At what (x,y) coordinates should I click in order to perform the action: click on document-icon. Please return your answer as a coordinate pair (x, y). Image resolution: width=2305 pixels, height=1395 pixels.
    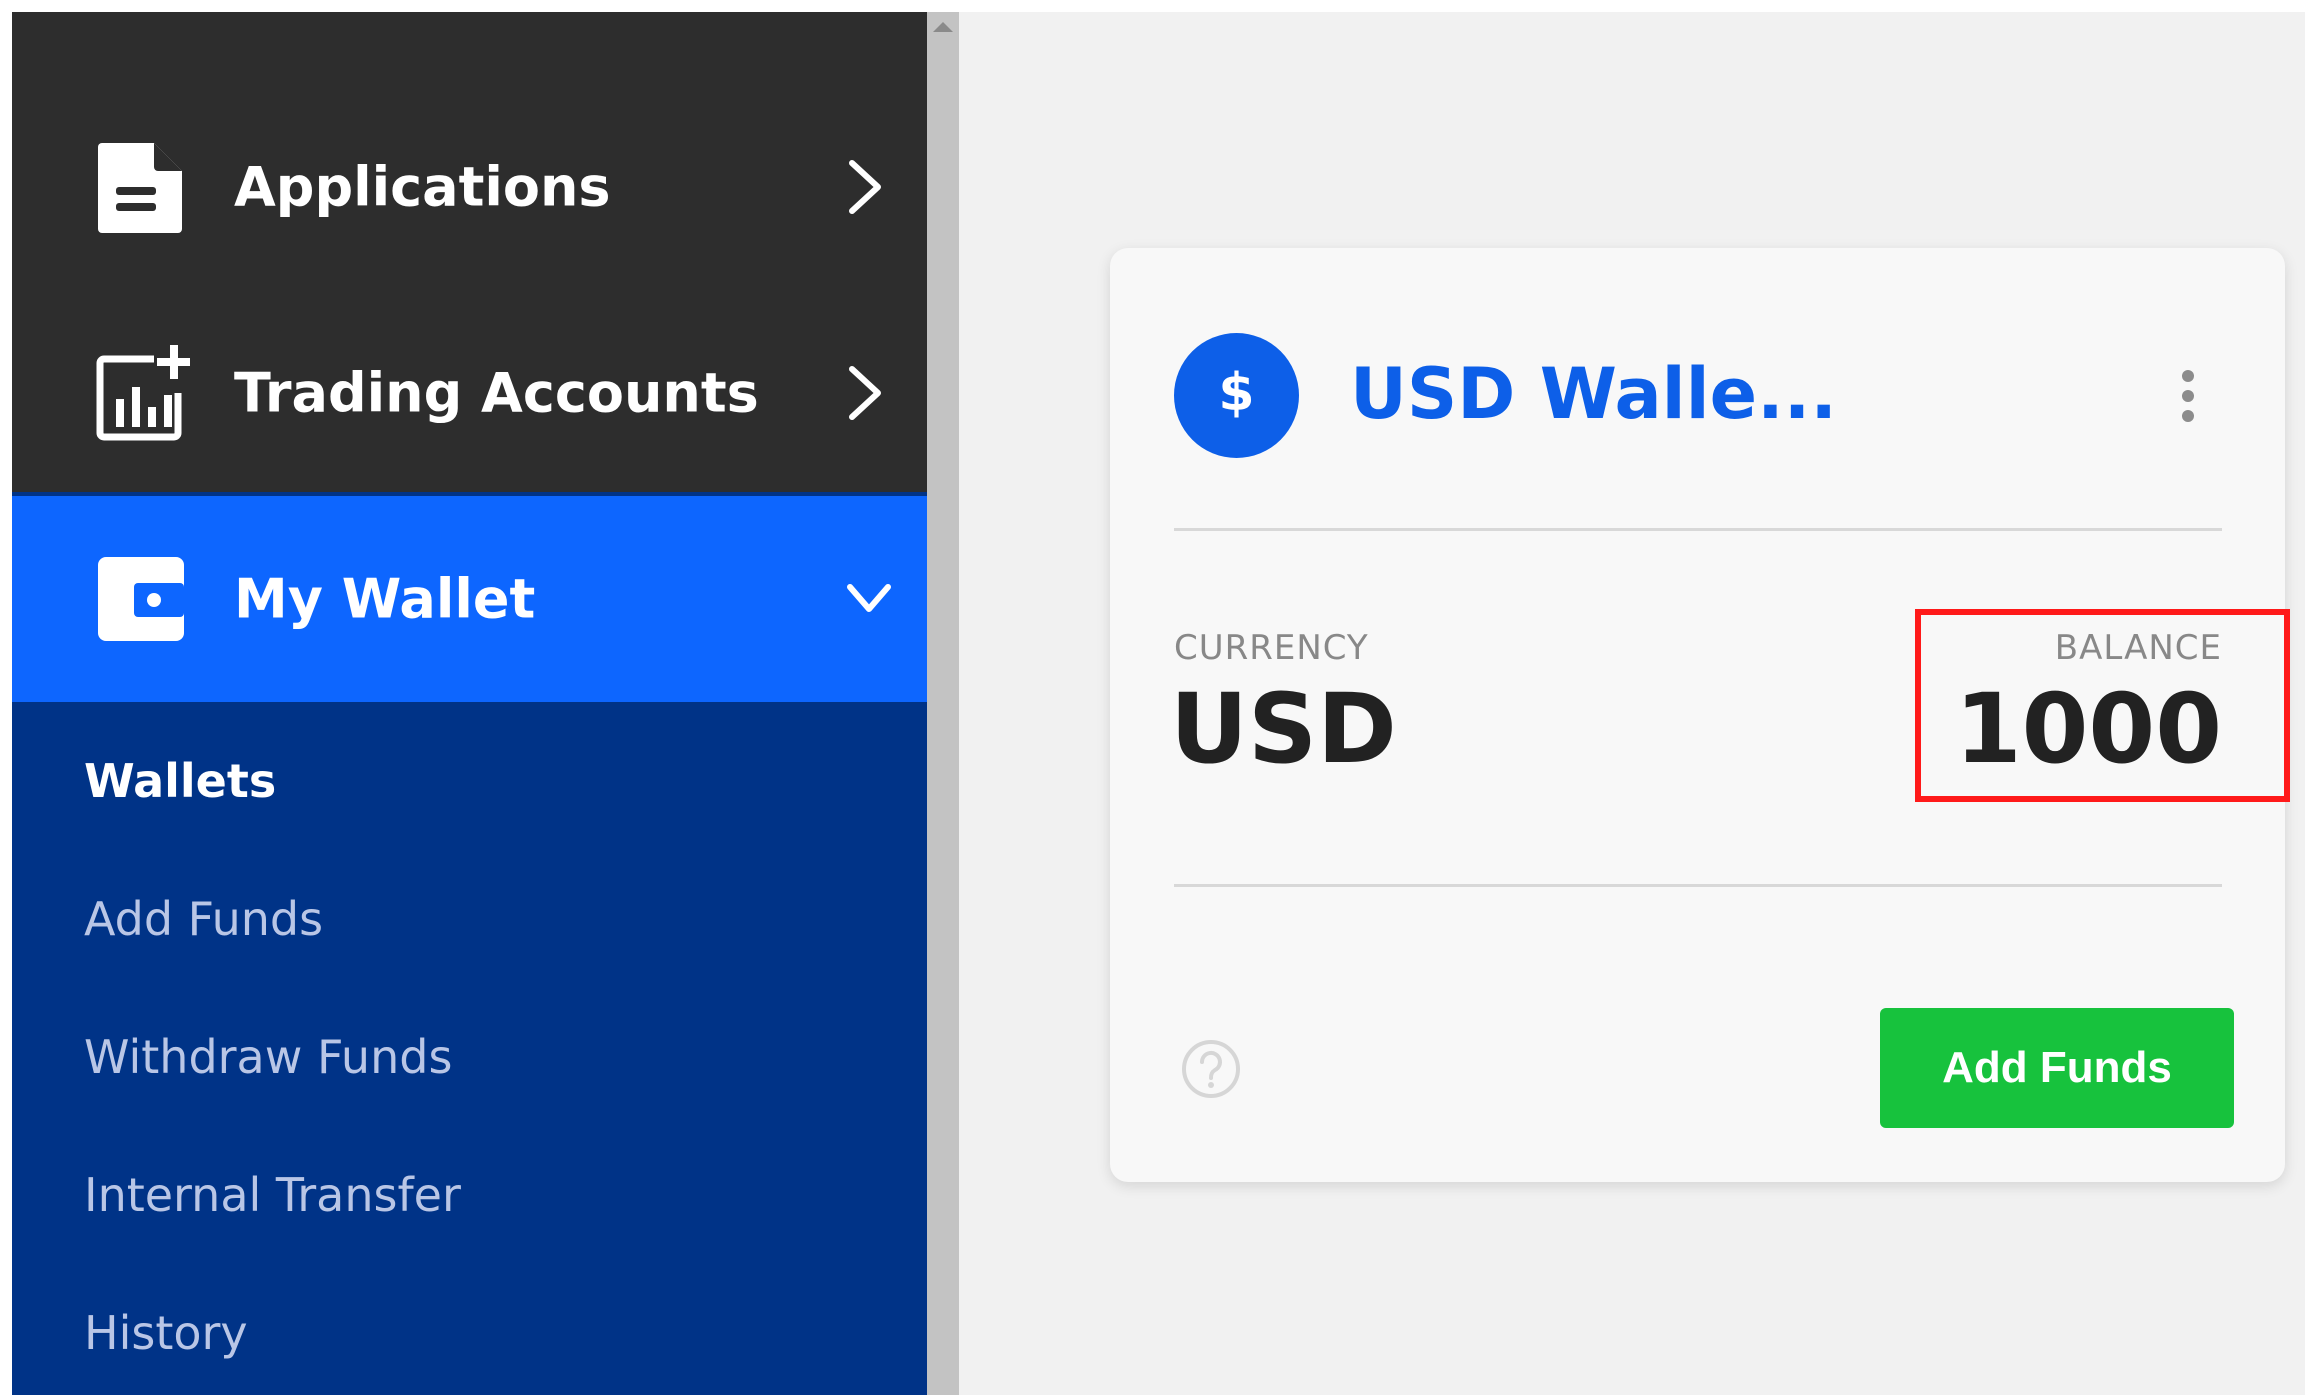
    Looking at the image, I should click on (140, 188).